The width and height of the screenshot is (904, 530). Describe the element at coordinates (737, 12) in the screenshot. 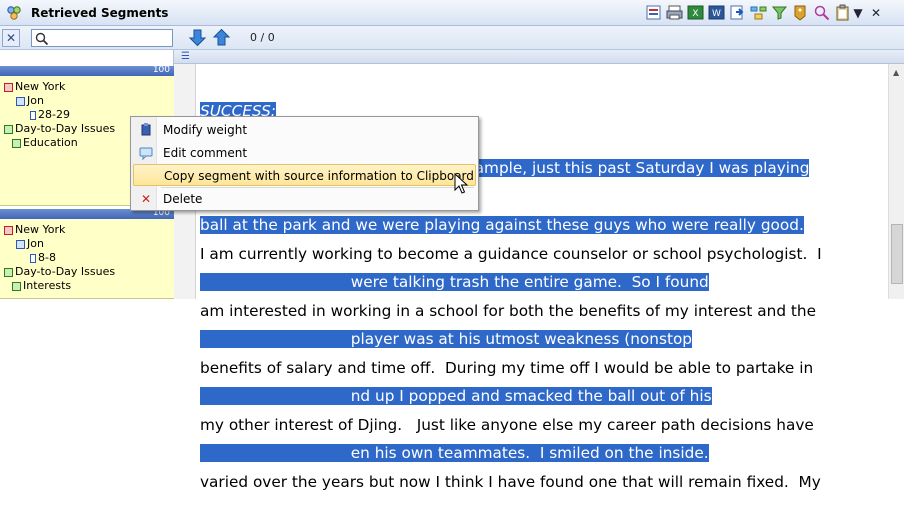

I see `goto-document-icon` at that location.